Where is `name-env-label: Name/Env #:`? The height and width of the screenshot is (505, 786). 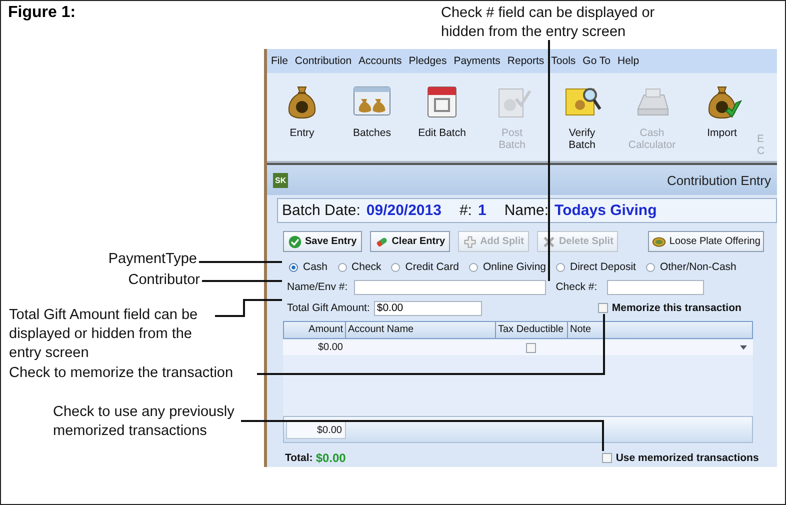
name-env-label: Name/Env #: is located at coordinates (317, 287).